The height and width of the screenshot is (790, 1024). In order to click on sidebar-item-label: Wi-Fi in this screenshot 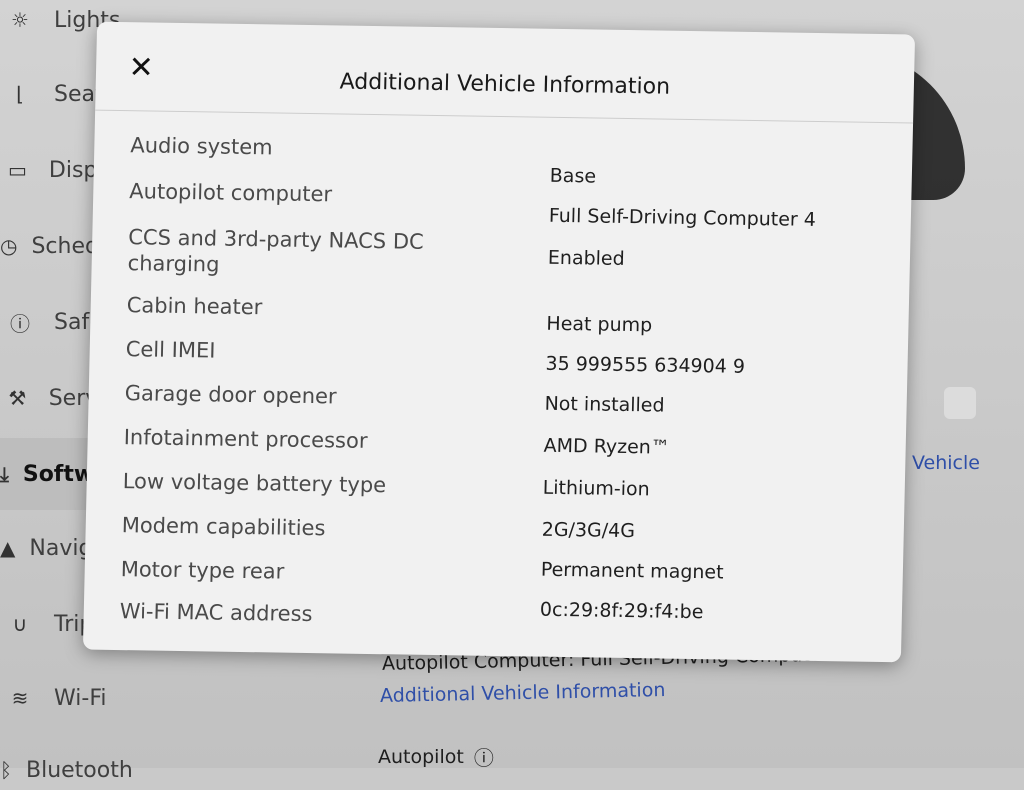, I will do `click(80, 698)`.